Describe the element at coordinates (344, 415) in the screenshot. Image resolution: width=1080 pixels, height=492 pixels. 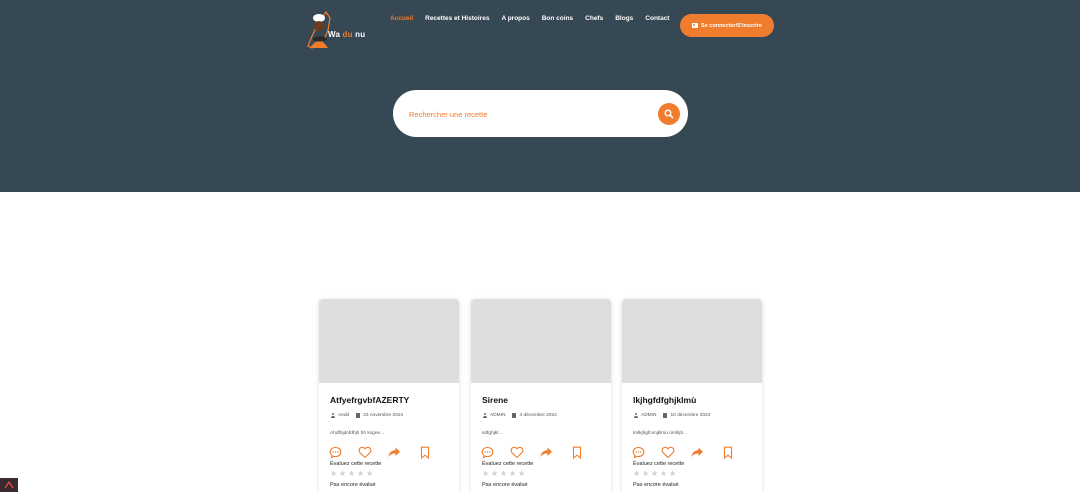
I see `recipe-author: Aedd` at that location.